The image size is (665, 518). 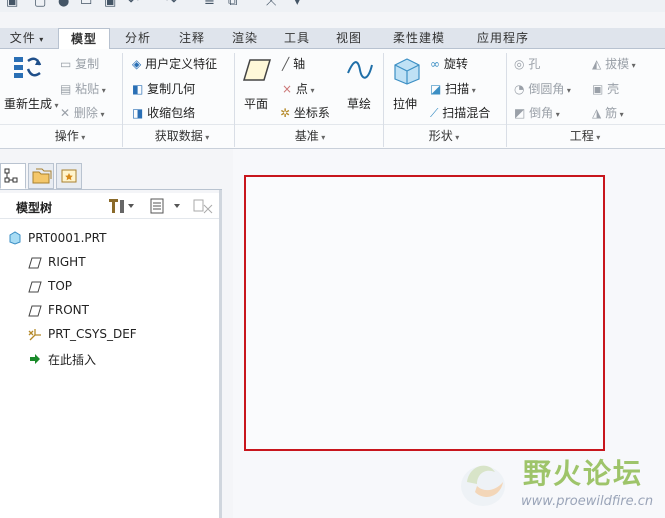 I want to click on folder-icon: ▭, so click(x=86, y=4).